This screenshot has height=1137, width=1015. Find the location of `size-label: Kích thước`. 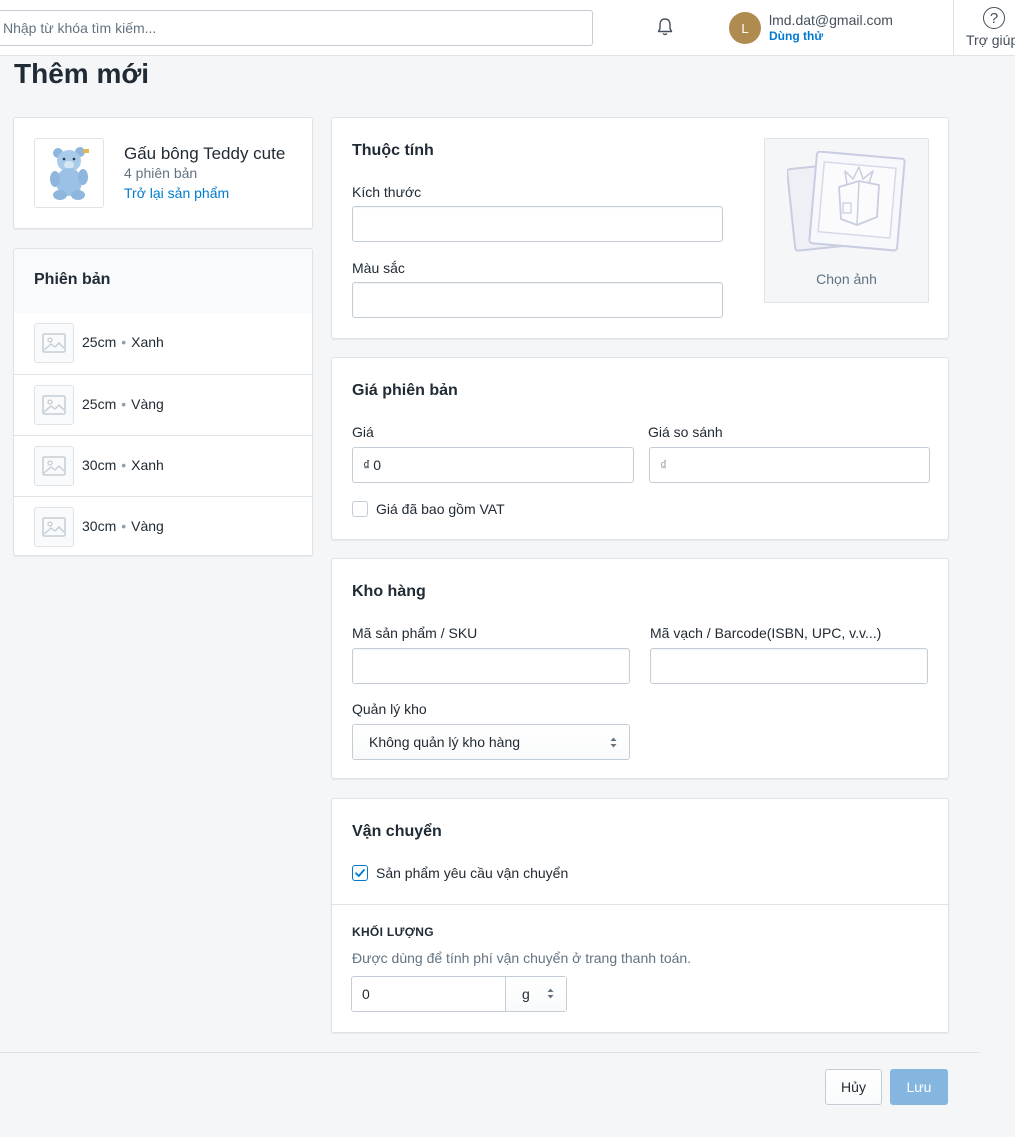

size-label: Kích thước is located at coordinates (387, 192).